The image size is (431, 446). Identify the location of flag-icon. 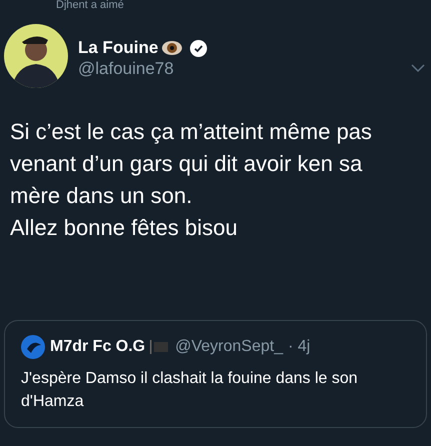
(160, 347).